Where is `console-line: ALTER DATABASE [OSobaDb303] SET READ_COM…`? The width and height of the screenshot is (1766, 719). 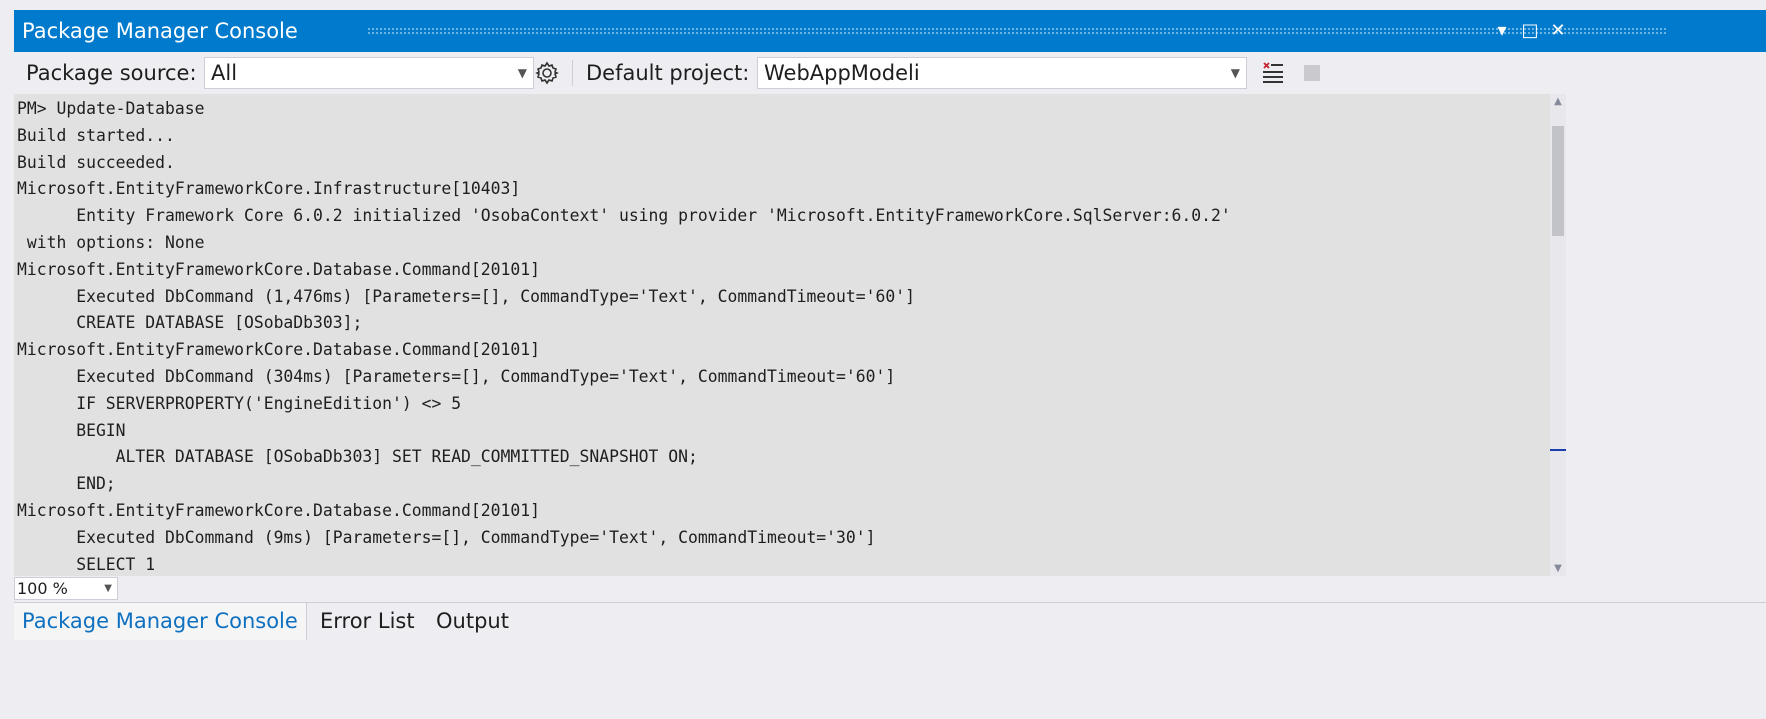
console-line: ALTER DATABASE [OSobaDb303] SET READ_COM… is located at coordinates (357, 457).